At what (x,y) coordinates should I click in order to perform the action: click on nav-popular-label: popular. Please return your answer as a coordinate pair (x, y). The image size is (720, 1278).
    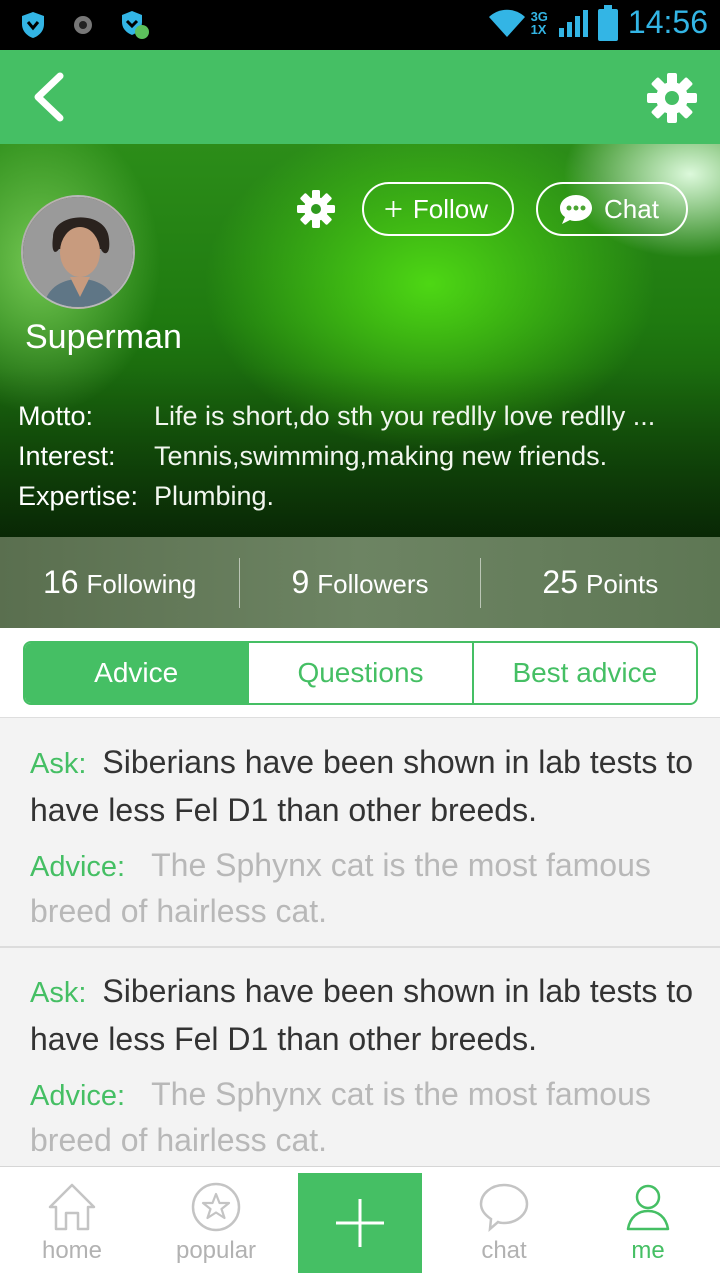
    Looking at the image, I should click on (216, 1250).